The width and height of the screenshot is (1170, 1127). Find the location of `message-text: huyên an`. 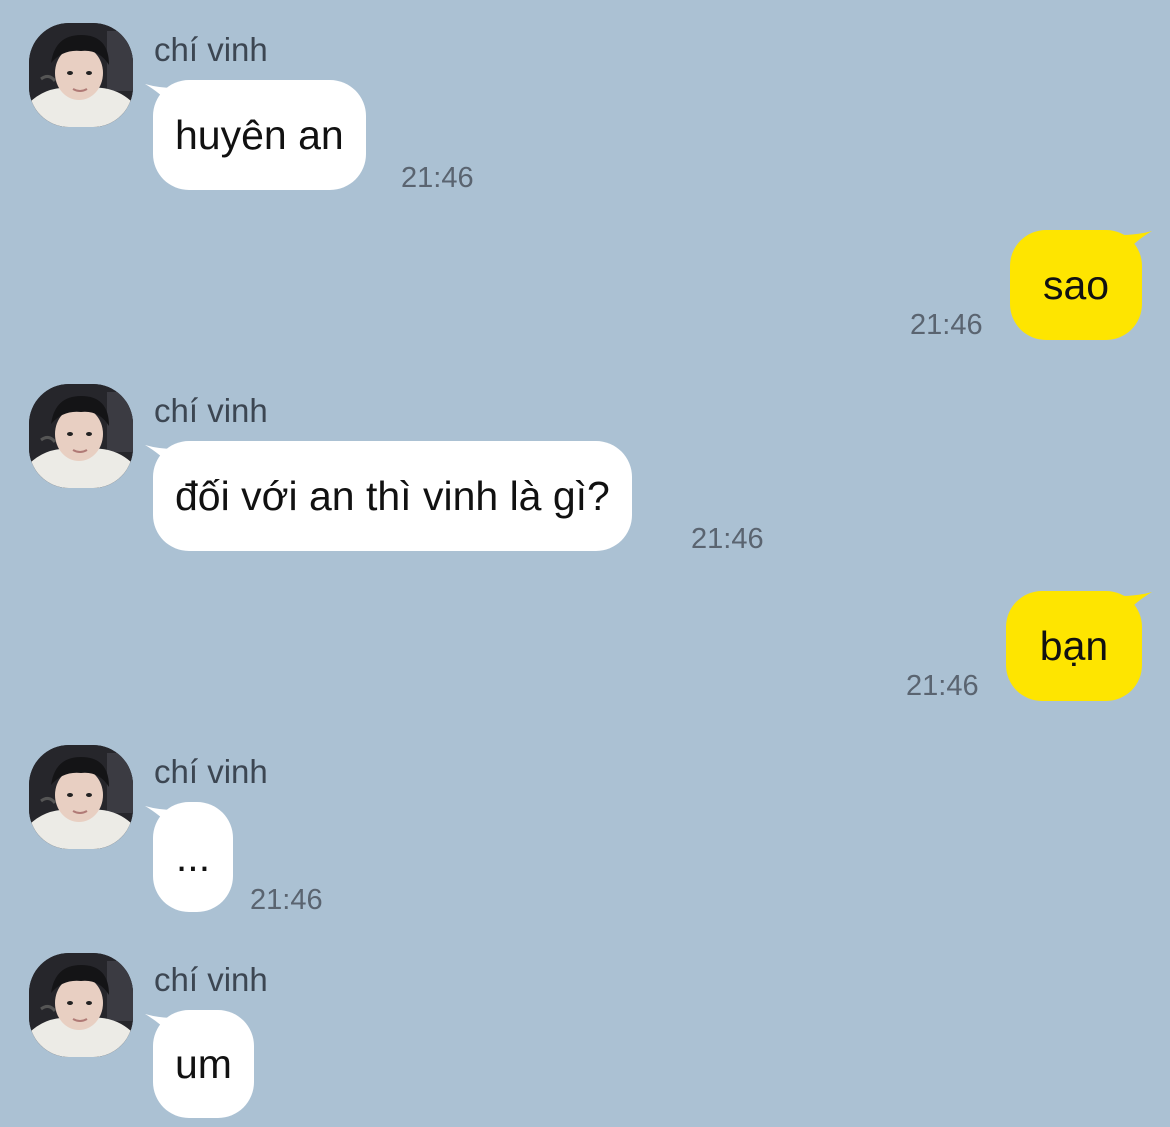

message-text: huyên an is located at coordinates (259, 135).